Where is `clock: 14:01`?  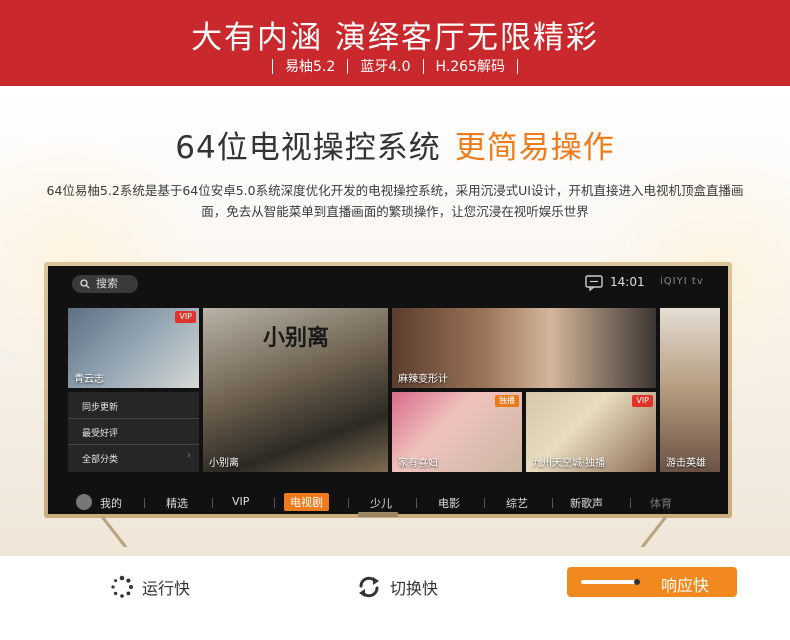 clock: 14:01 is located at coordinates (627, 282).